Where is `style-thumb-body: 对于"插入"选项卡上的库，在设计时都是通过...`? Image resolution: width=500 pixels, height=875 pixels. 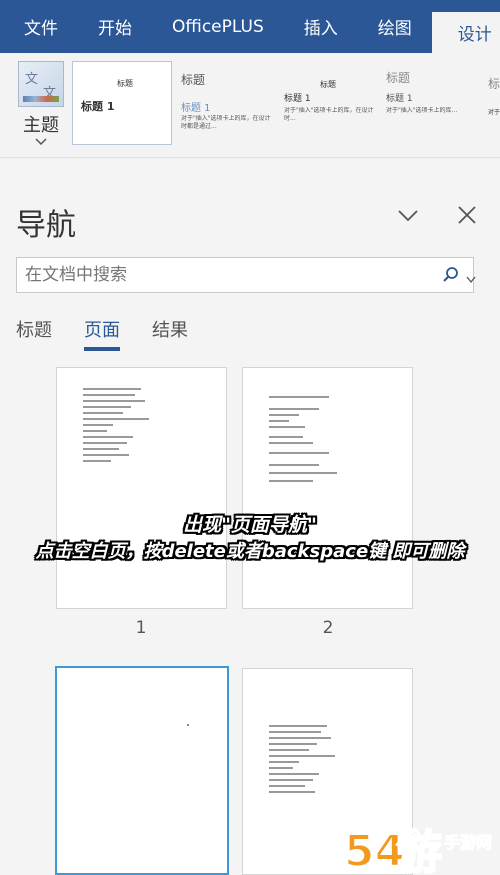 style-thumb-body: 对于"插入"选项卡上的库，在设计时都是通过... is located at coordinates (226, 122).